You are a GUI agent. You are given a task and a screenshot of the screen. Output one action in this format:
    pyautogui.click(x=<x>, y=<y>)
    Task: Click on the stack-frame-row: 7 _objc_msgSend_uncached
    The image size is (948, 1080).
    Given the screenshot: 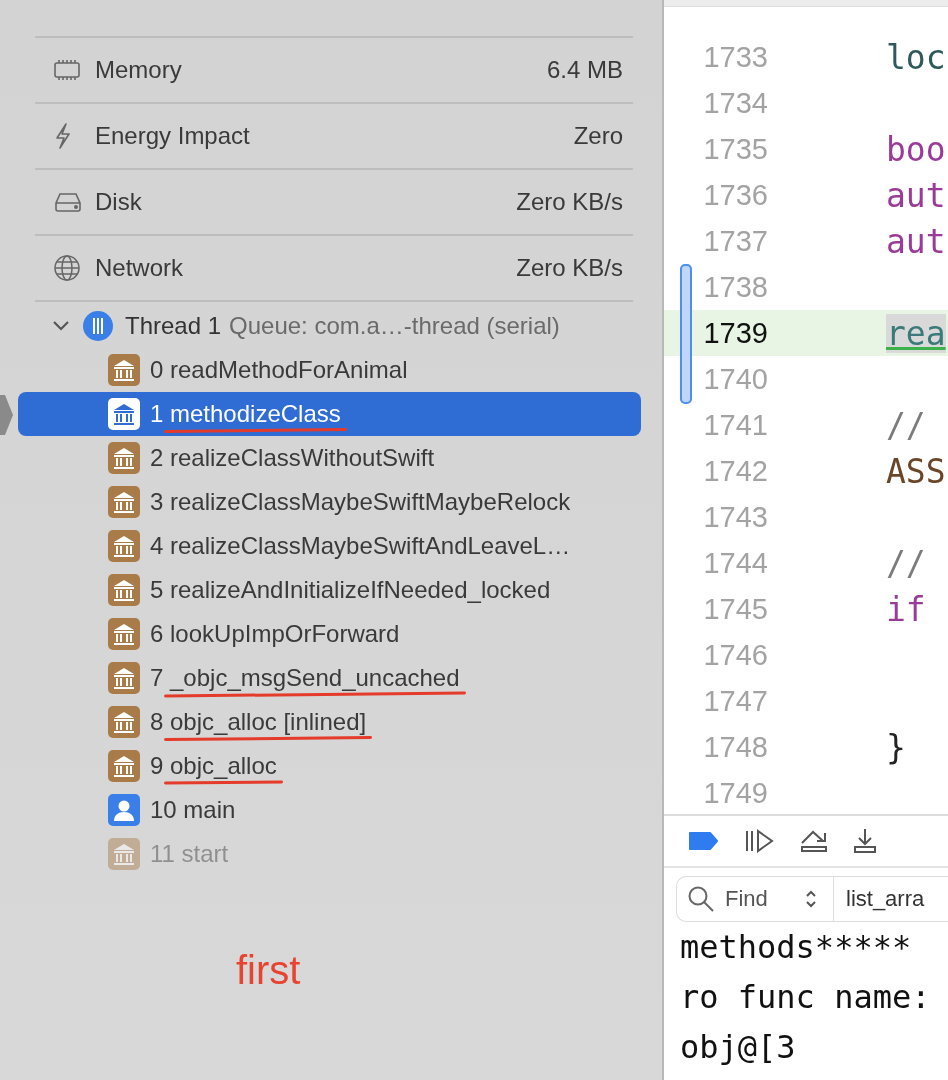 What is the action you would take?
    pyautogui.click(x=329, y=678)
    